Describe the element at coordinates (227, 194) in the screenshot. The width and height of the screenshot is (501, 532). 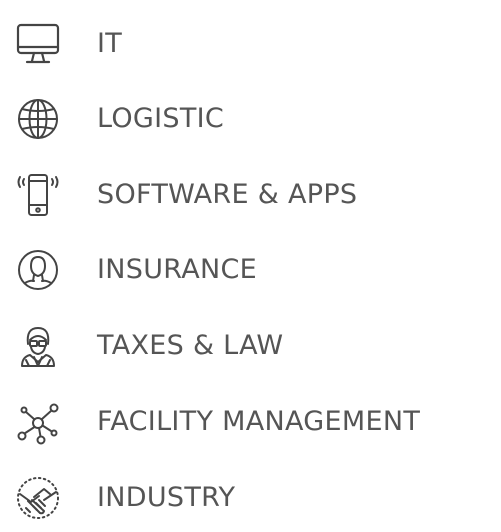
I see `industry-label-software-apps: SOFTWARE & APPS` at that location.